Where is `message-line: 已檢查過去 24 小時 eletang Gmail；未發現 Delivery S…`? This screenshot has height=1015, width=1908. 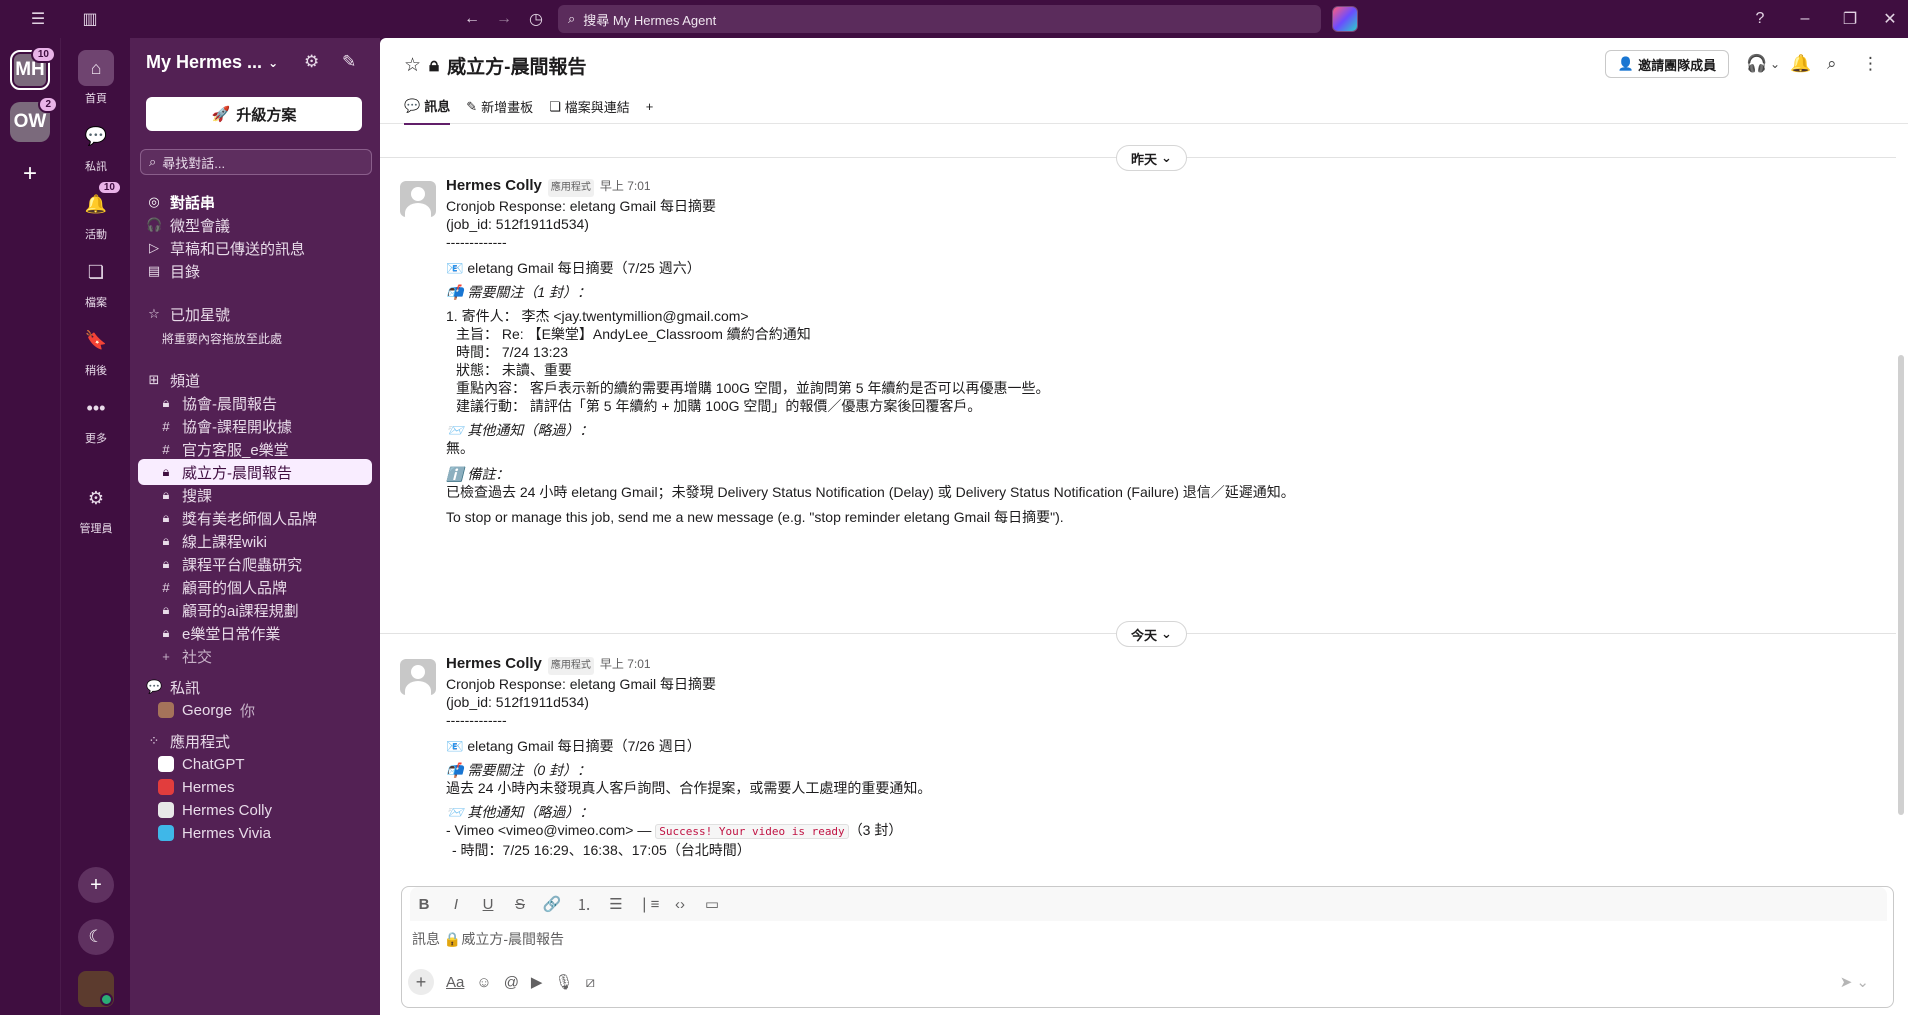 message-line: 已檢查過去 24 小時 eletang Gmail；未發現 Delivery S… is located at coordinates (870, 492).